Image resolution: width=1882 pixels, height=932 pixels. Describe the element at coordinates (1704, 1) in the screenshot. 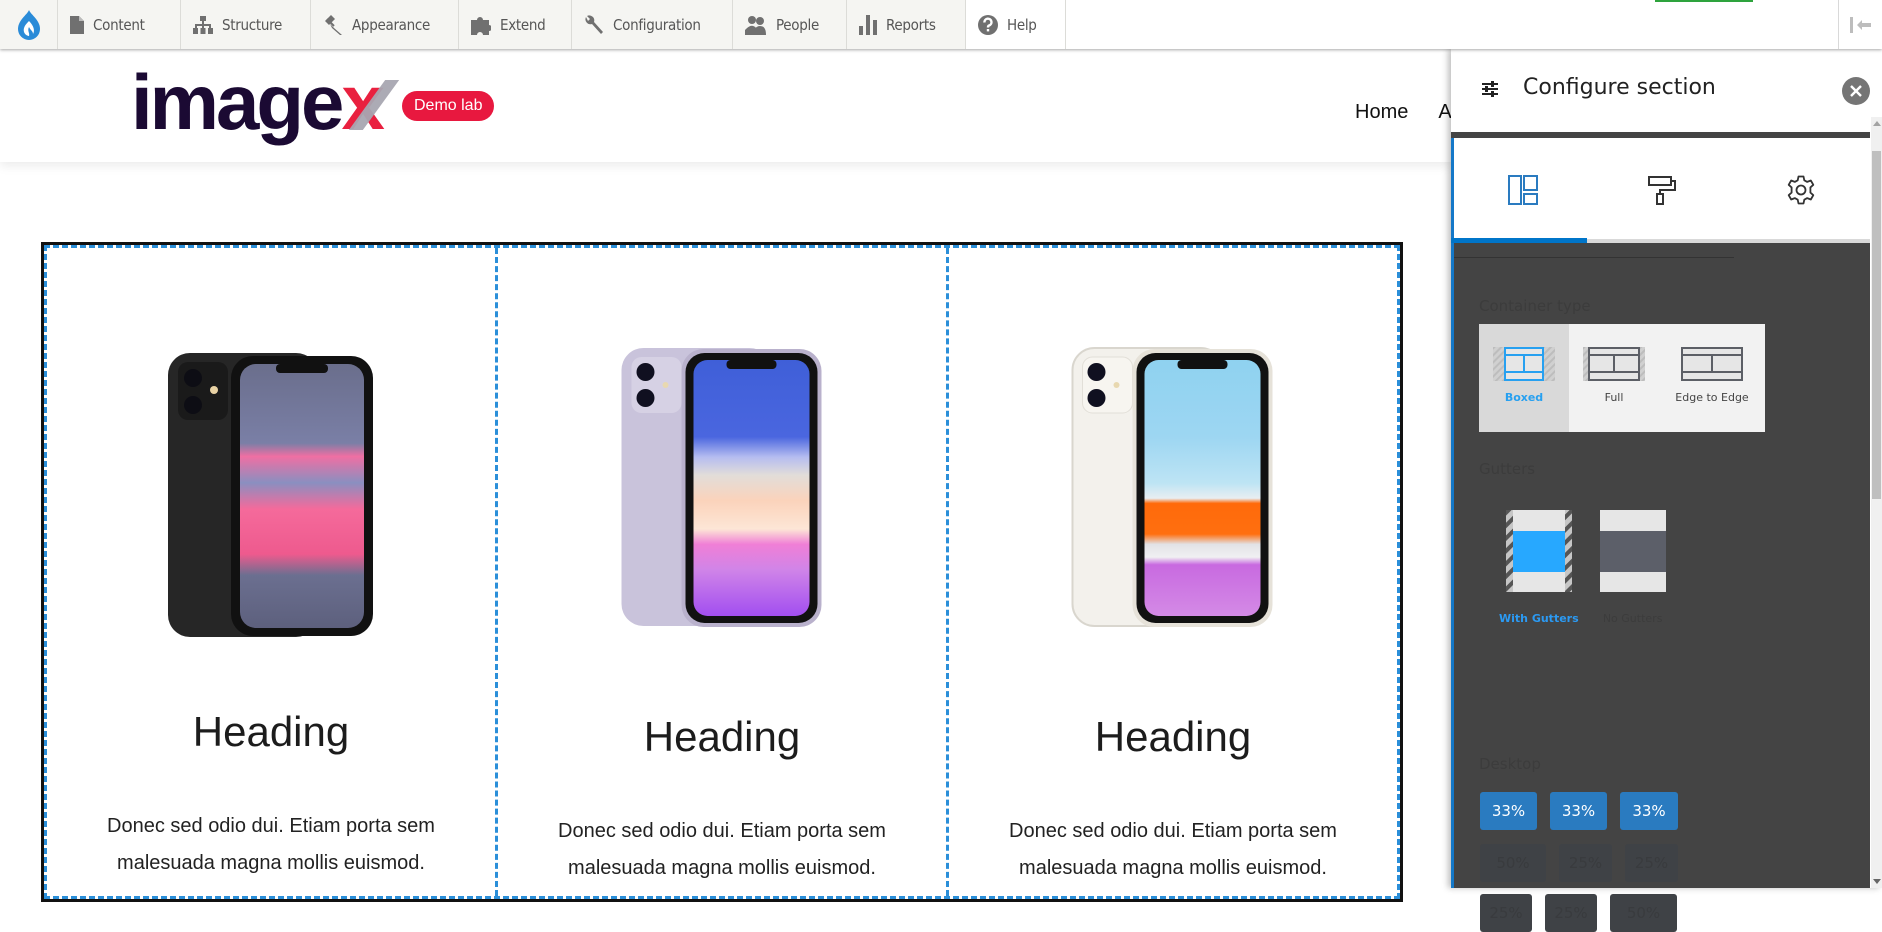

I see `toolbar-status-indicator` at that location.